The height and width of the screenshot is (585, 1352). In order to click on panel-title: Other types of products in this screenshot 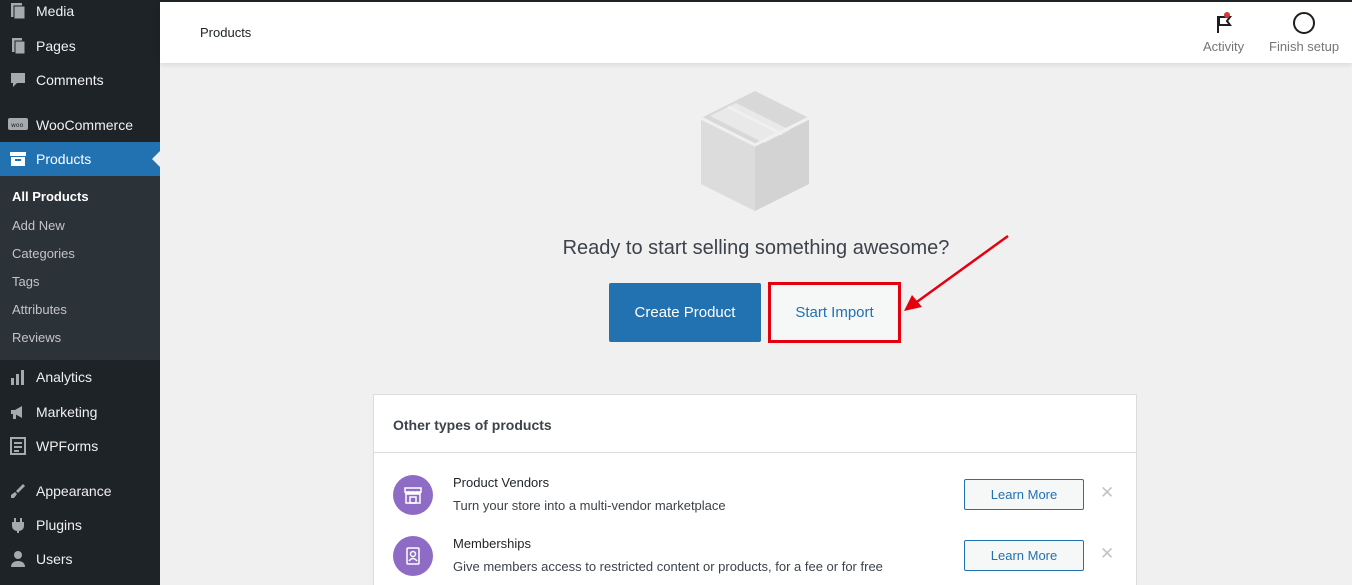, I will do `click(472, 425)`.